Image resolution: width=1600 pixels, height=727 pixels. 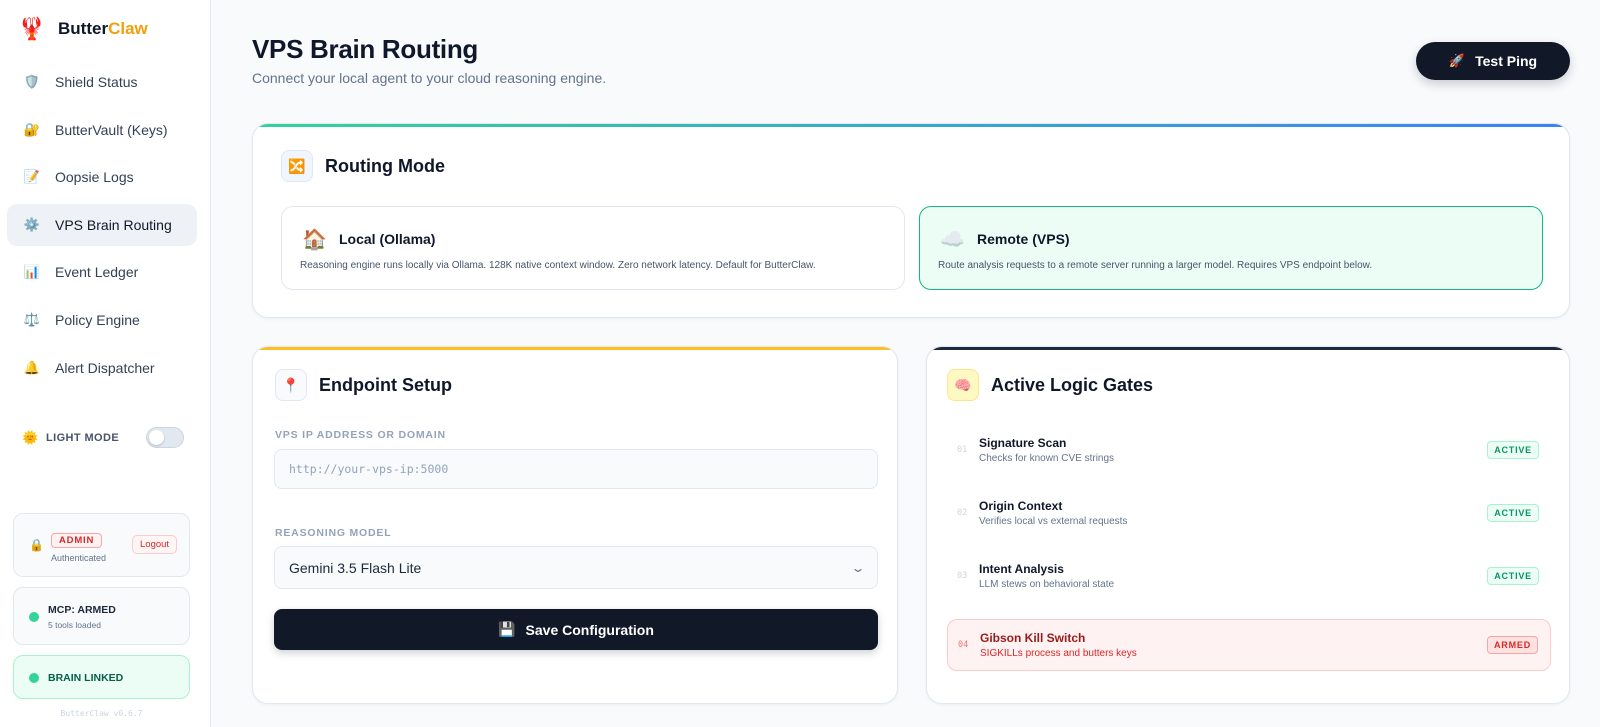 I want to click on sidebar-item-buttervault: 🔐 ButterVault (Keys), so click(x=102, y=130).